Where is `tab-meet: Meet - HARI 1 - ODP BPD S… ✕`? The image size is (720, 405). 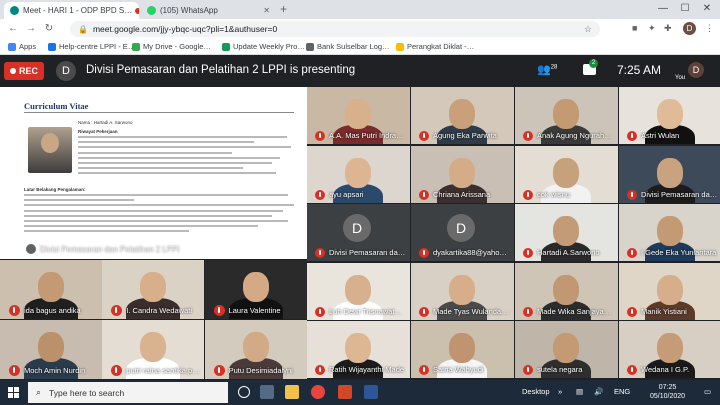
tab-meet: Meet - HARI 1 - ODP BPD S… ✕ is located at coordinates (71, 10).